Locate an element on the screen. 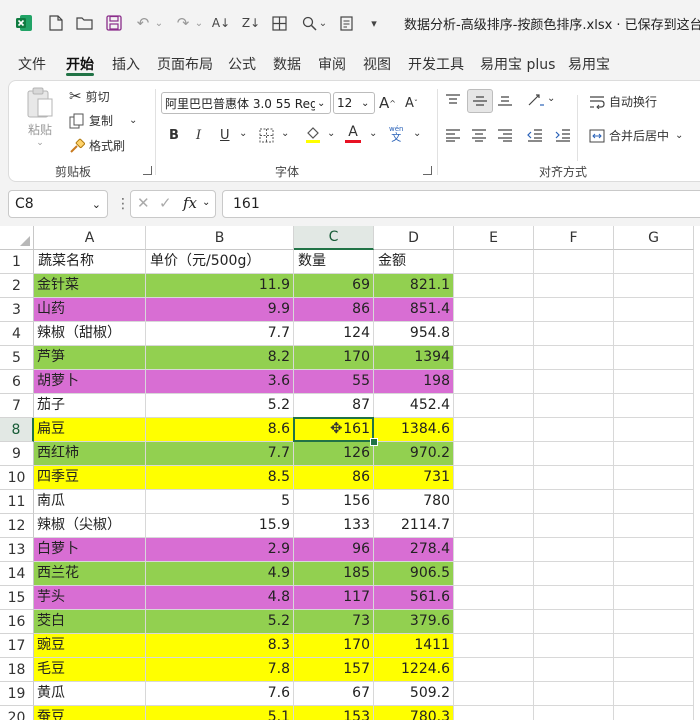 This screenshot has width=700, height=720. tab-review: 审阅 is located at coordinates (332, 64).